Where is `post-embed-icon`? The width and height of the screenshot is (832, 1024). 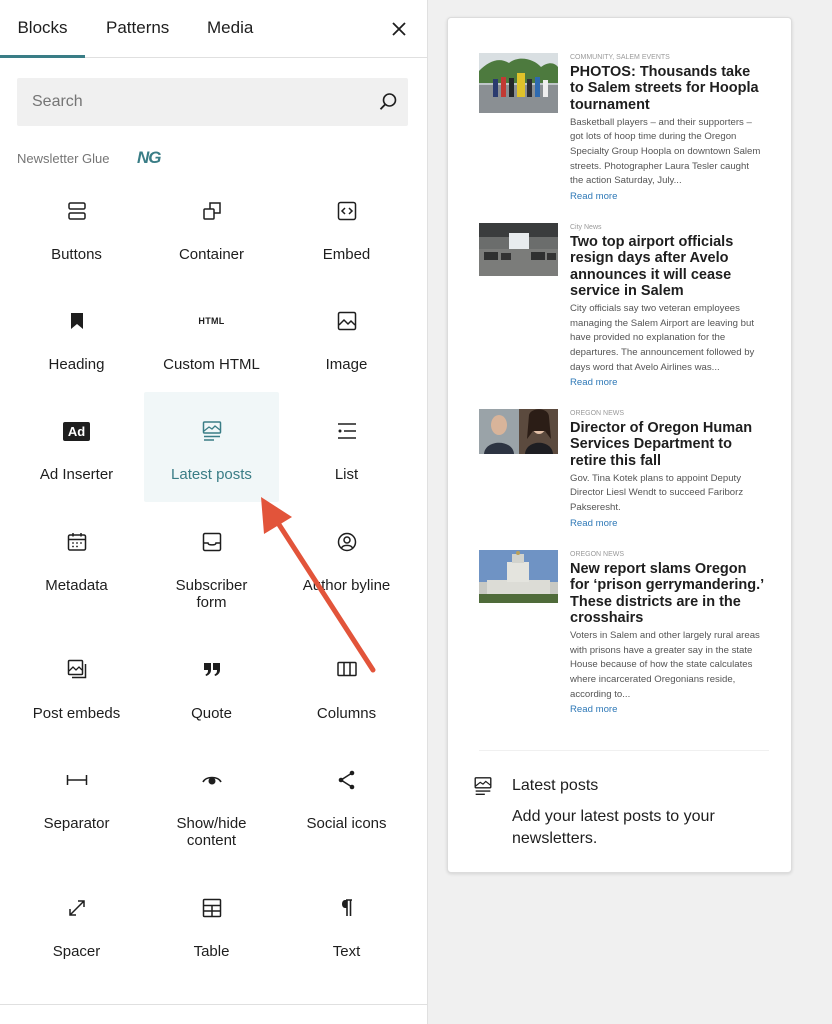
post-embed-icon is located at coordinates (76, 669).